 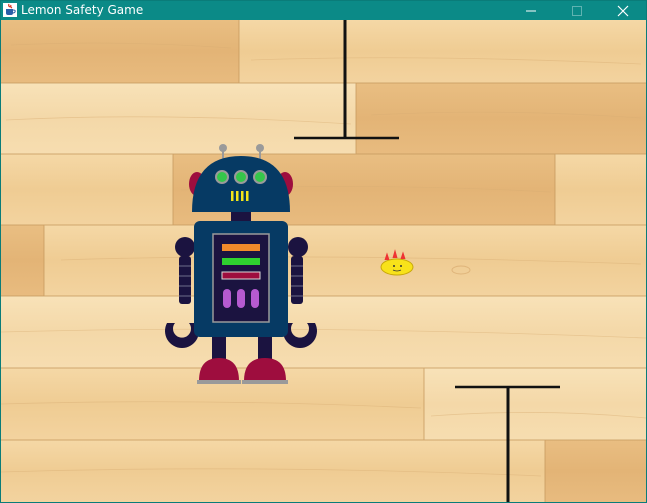 I want to click on close-button, so click(x=623, y=10).